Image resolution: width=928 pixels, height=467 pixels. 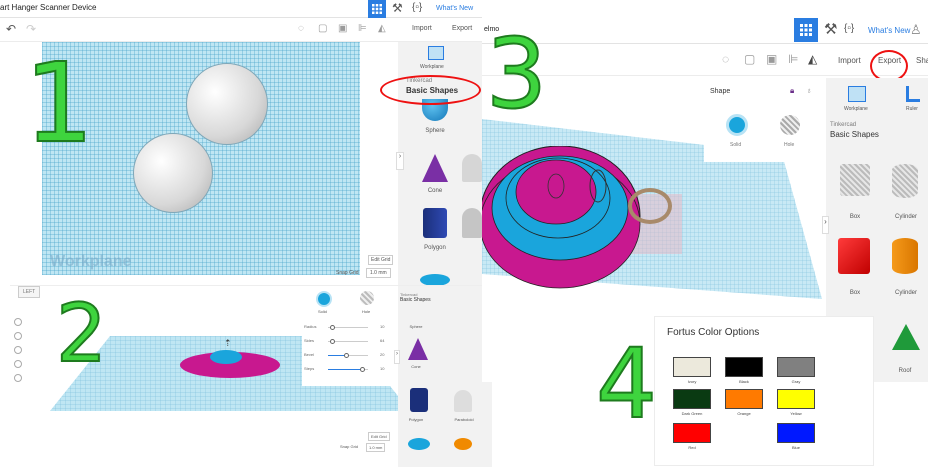 I want to click on design-title: art Hanger Scanner Device, so click(x=48, y=7).